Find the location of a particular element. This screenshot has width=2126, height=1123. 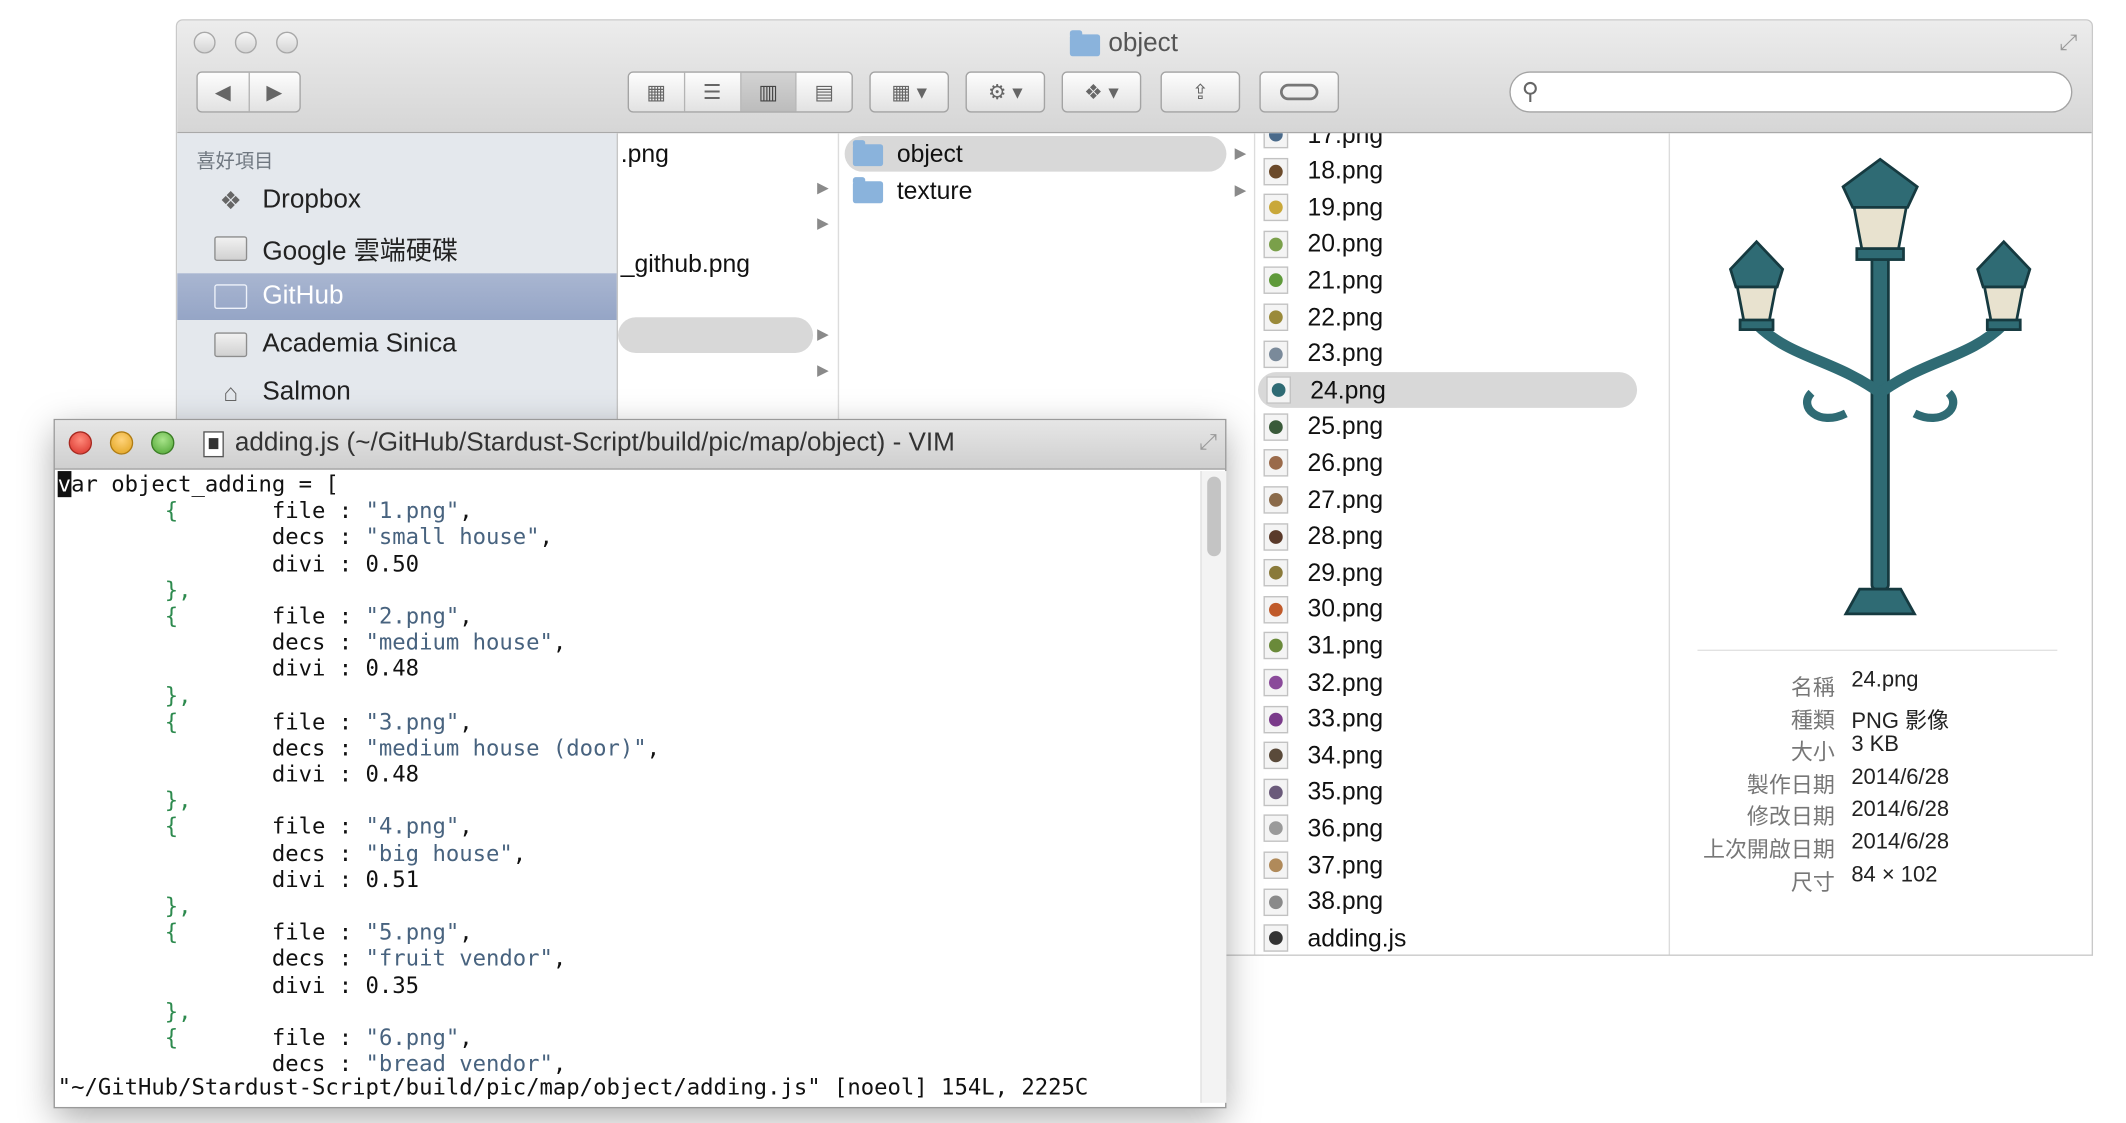

share-button: ⇪ is located at coordinates (1200, 92).